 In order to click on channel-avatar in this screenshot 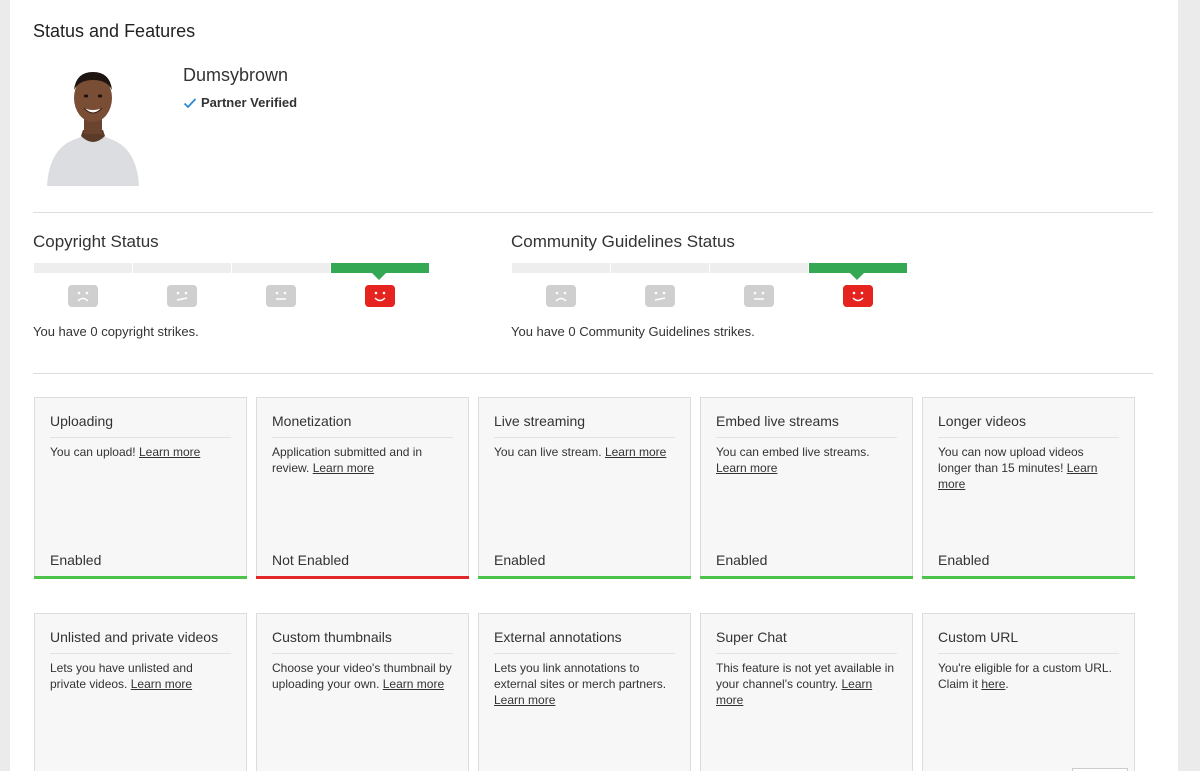, I will do `click(93, 129)`.